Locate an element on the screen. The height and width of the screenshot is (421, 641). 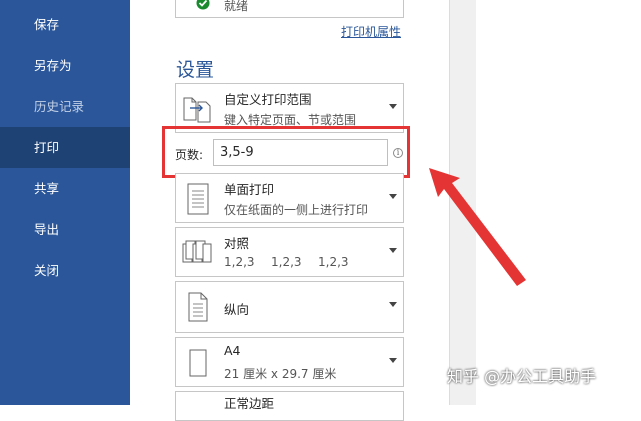
print-range-subtitle: 键入特定页面、节或范围 is located at coordinates (290, 120).